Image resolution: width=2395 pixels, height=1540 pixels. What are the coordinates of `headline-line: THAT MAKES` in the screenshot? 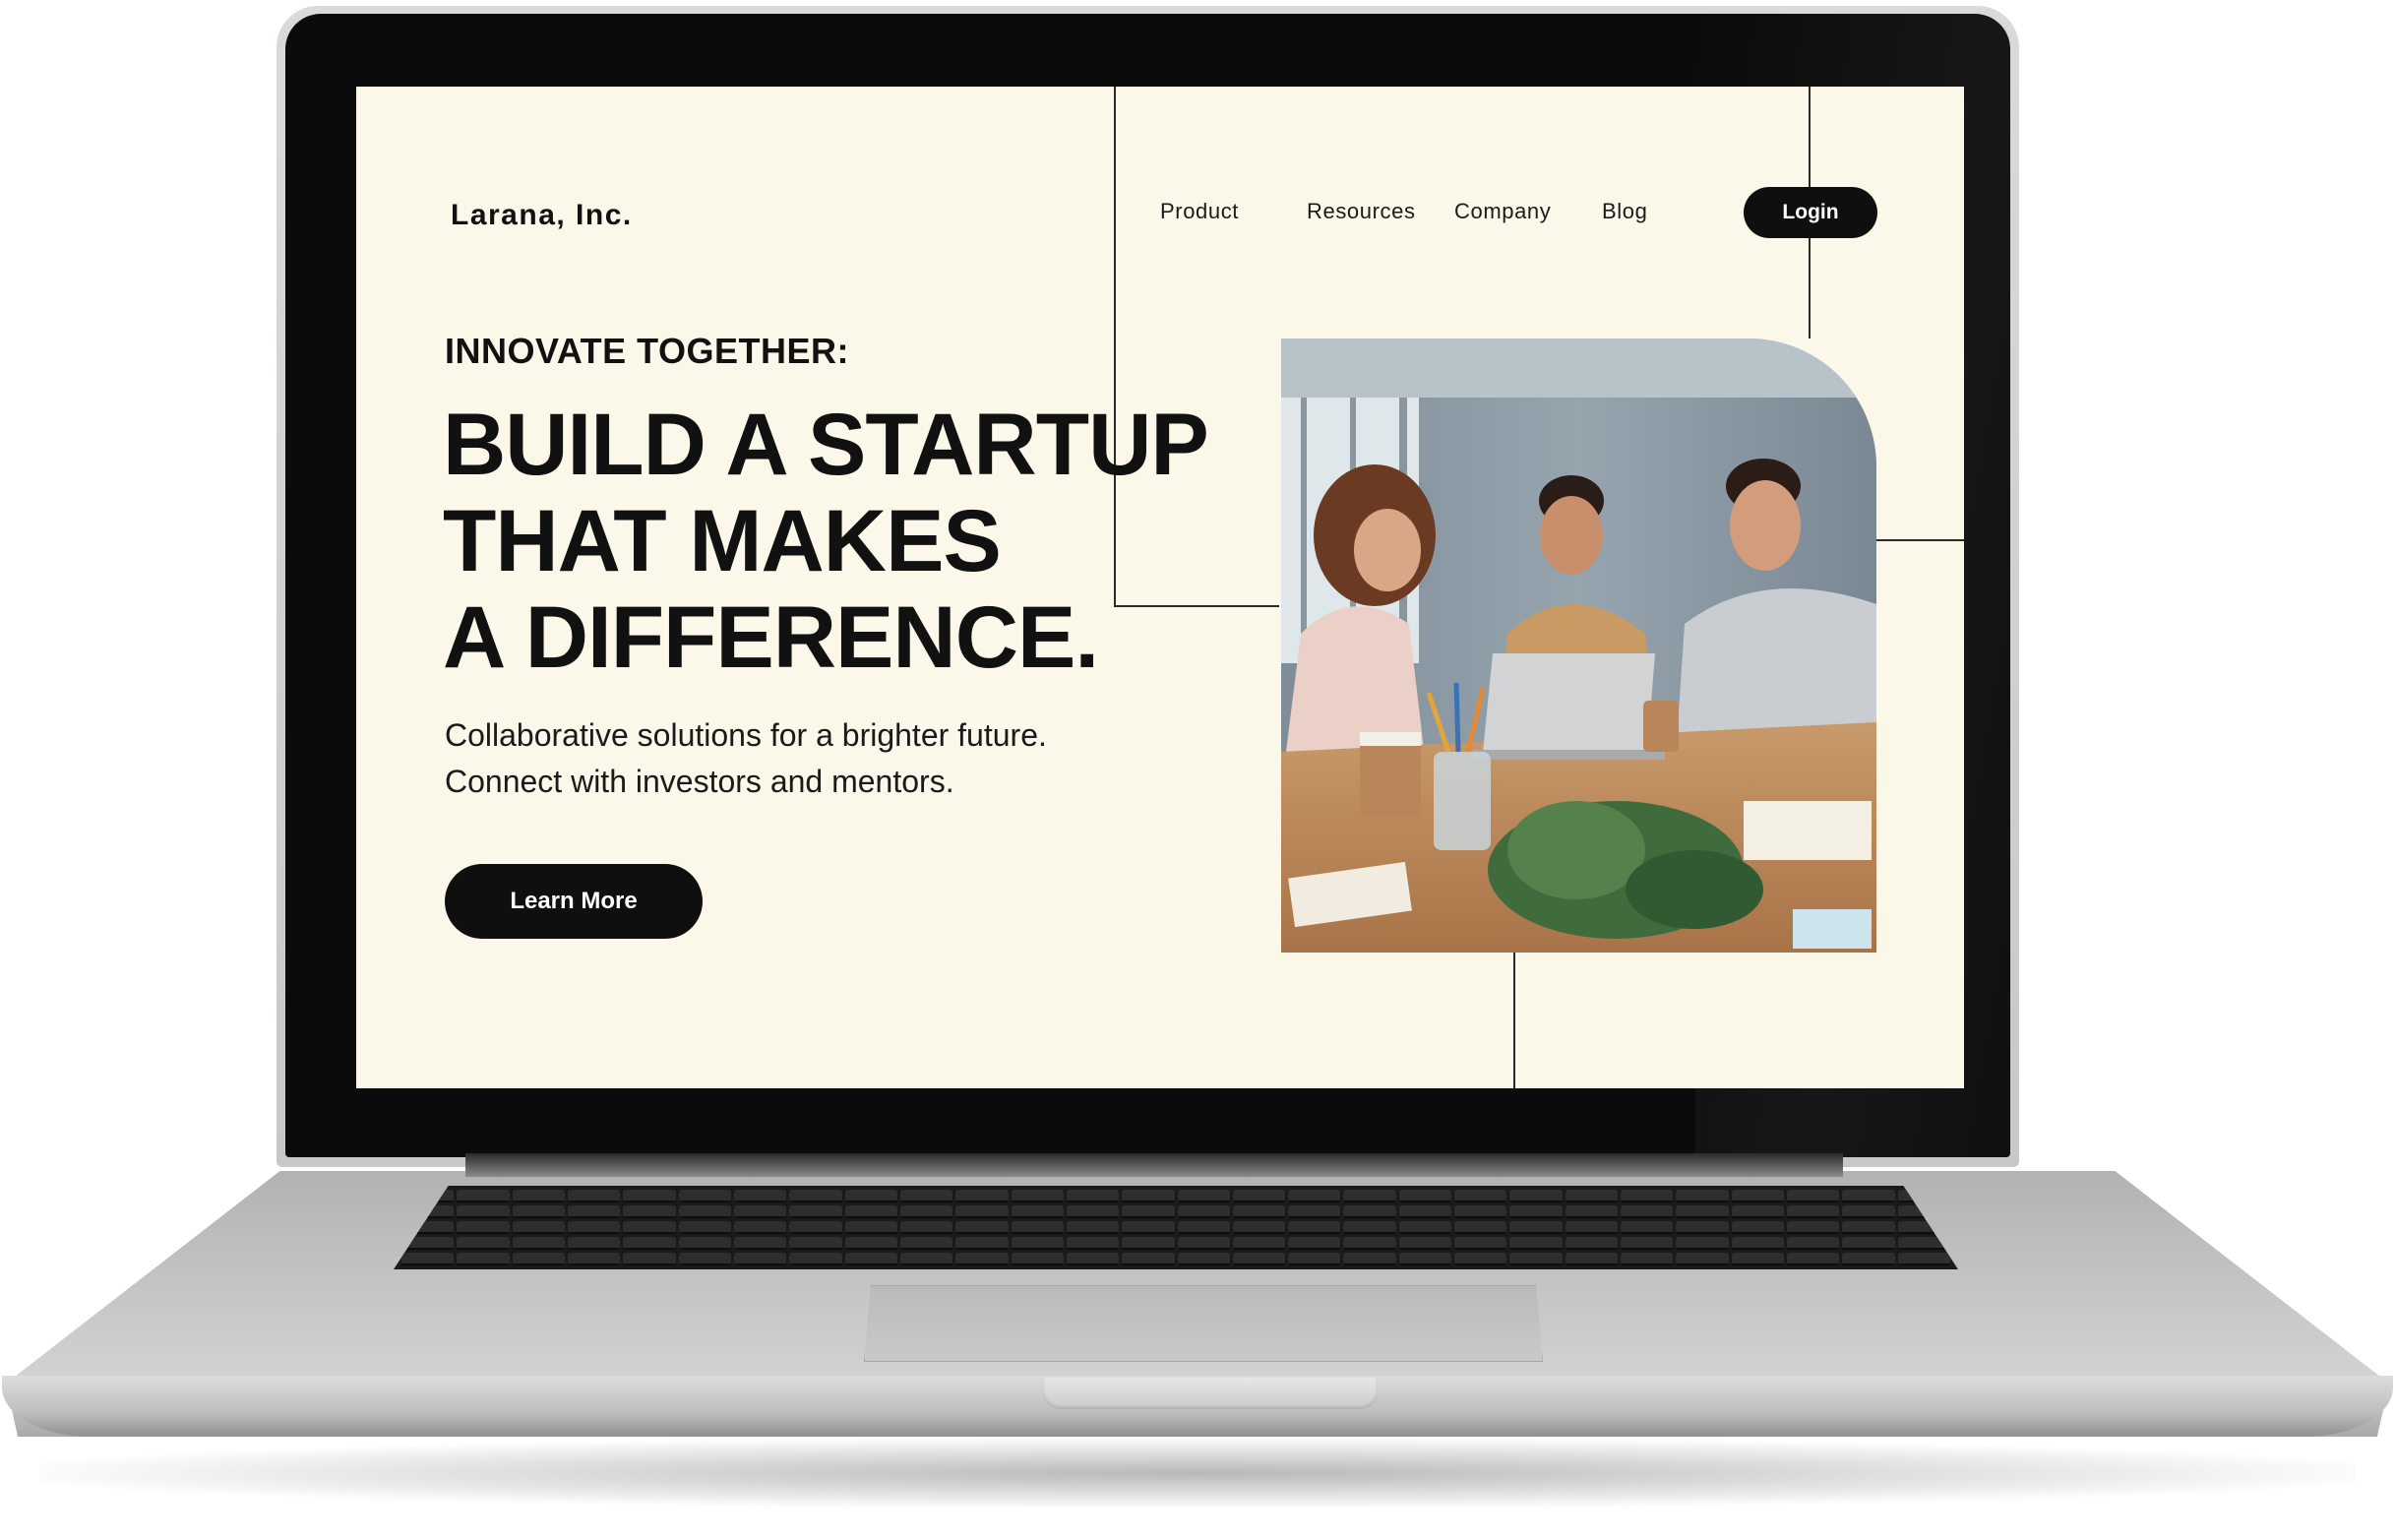 It's located at (723, 540).